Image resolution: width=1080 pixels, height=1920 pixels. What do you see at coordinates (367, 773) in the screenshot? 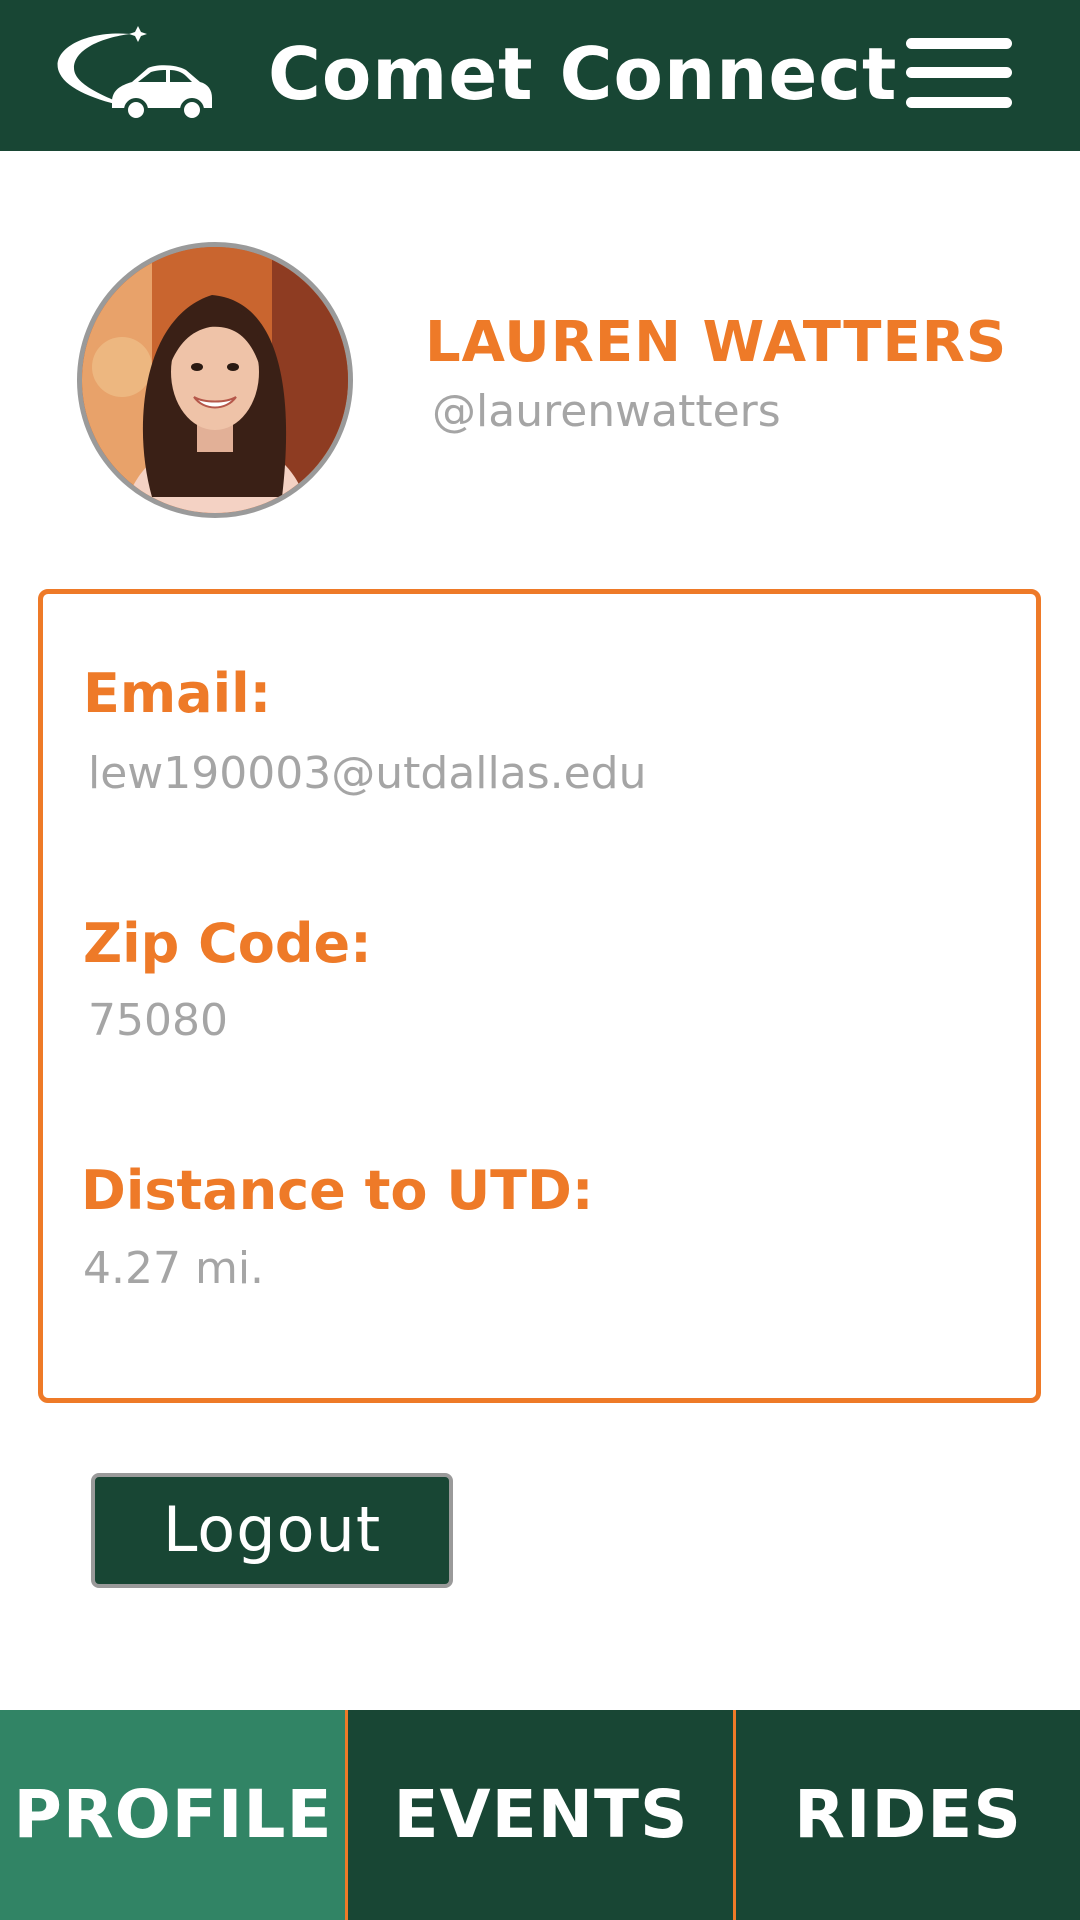
I see `email-value: lew190003@utdallas.edu` at bounding box center [367, 773].